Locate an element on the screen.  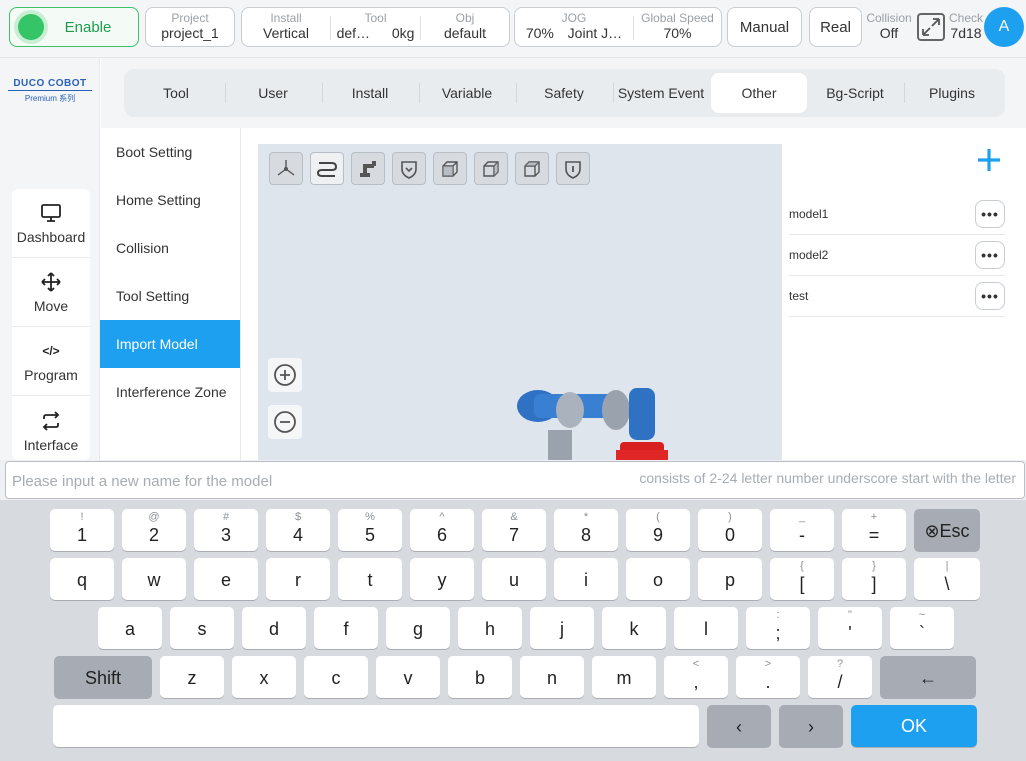
key: e is located at coordinates (226, 579).